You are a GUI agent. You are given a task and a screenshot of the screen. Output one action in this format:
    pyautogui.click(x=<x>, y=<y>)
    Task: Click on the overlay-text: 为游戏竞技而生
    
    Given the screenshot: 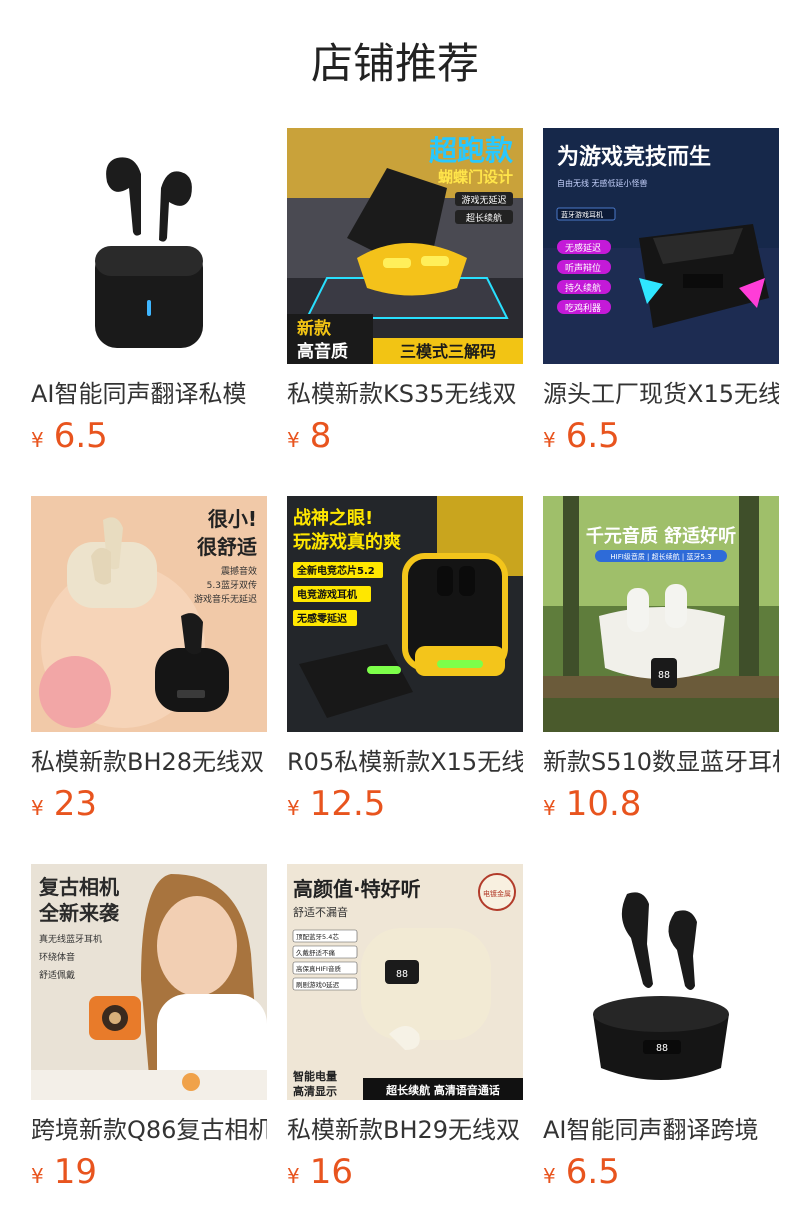 What is the action you would take?
    pyautogui.click(x=634, y=157)
    